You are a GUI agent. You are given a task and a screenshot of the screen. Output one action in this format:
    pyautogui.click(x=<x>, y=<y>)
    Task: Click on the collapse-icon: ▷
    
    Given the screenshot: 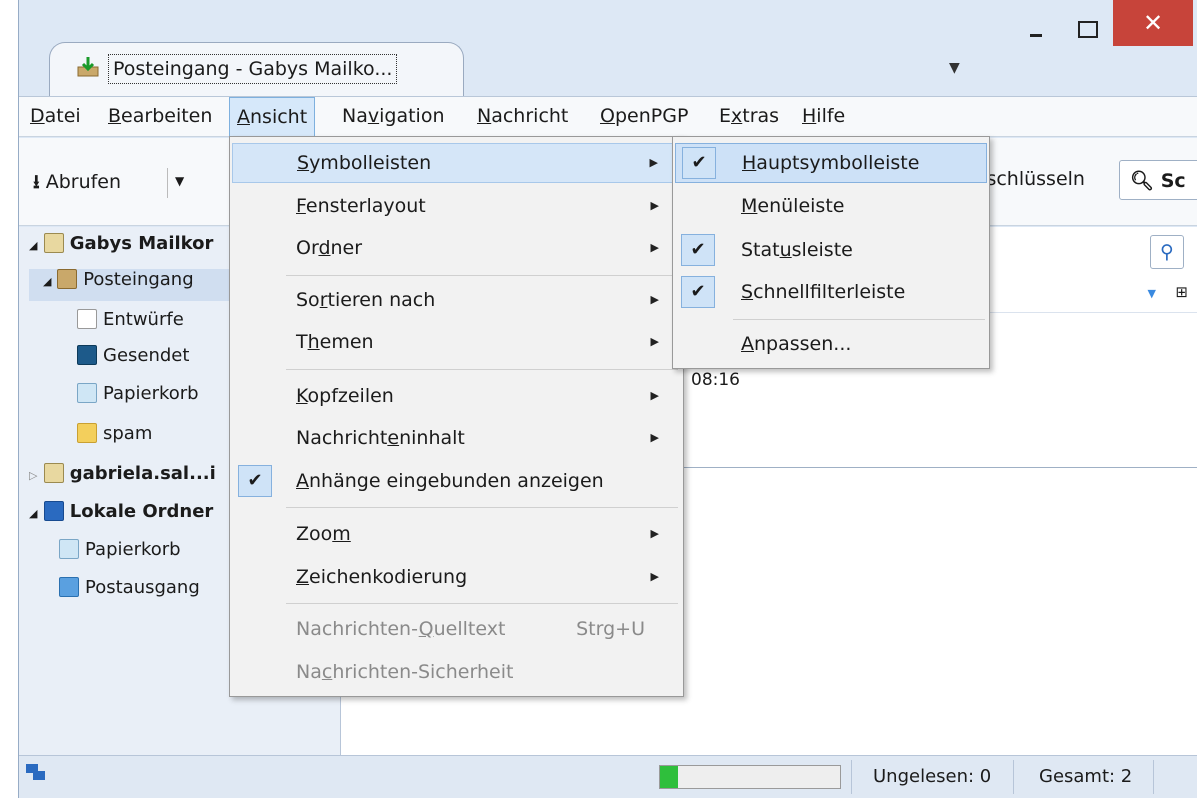 What is the action you would take?
    pyautogui.click(x=33, y=475)
    